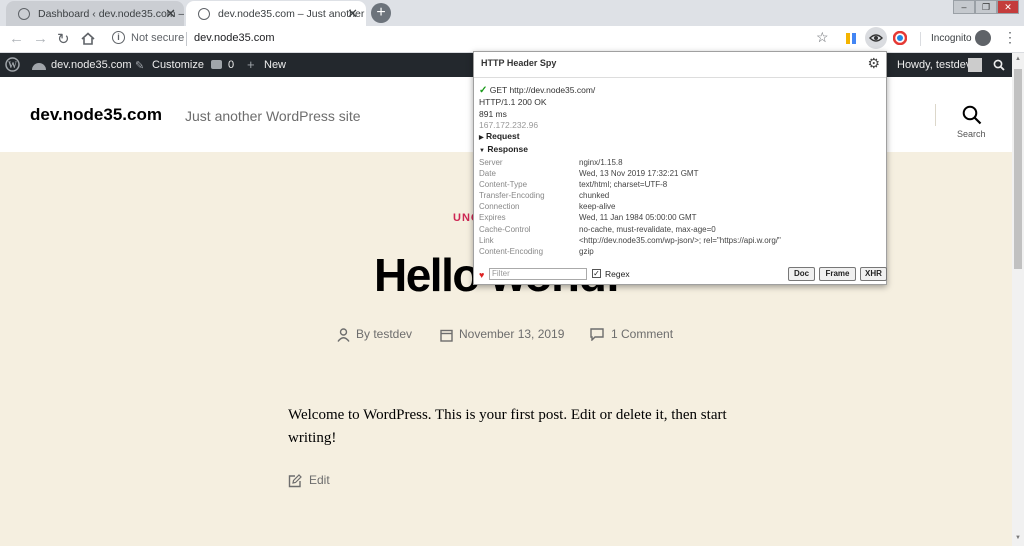  I want to click on header-name: Link, so click(486, 240).